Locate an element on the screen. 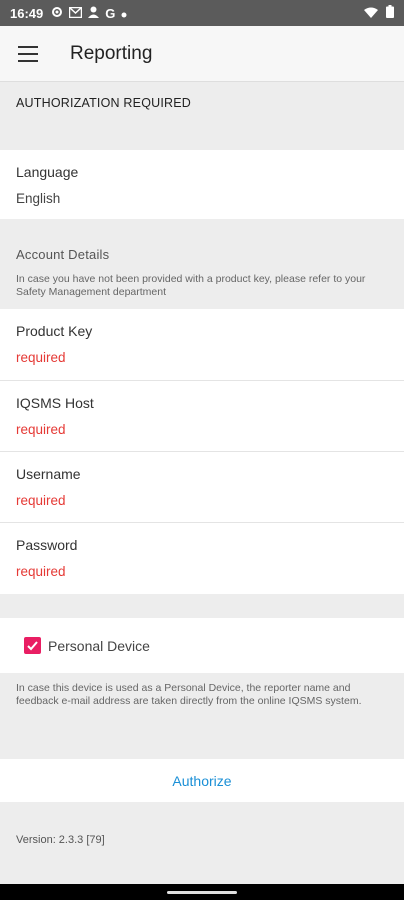 This screenshot has height=900, width=404. password-label: Password is located at coordinates (47, 545).